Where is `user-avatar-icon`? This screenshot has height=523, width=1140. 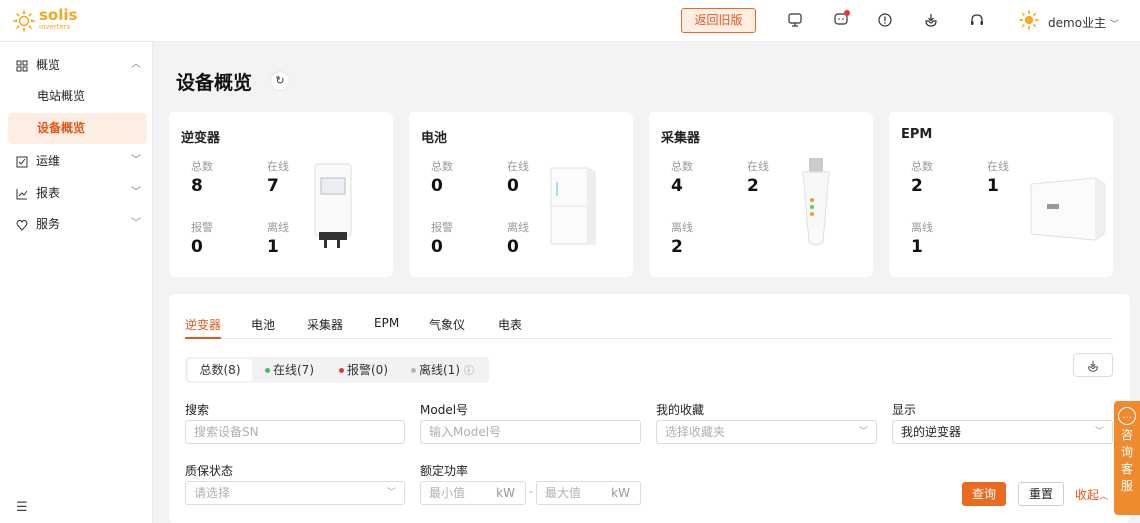
user-avatar-icon is located at coordinates (1029, 20).